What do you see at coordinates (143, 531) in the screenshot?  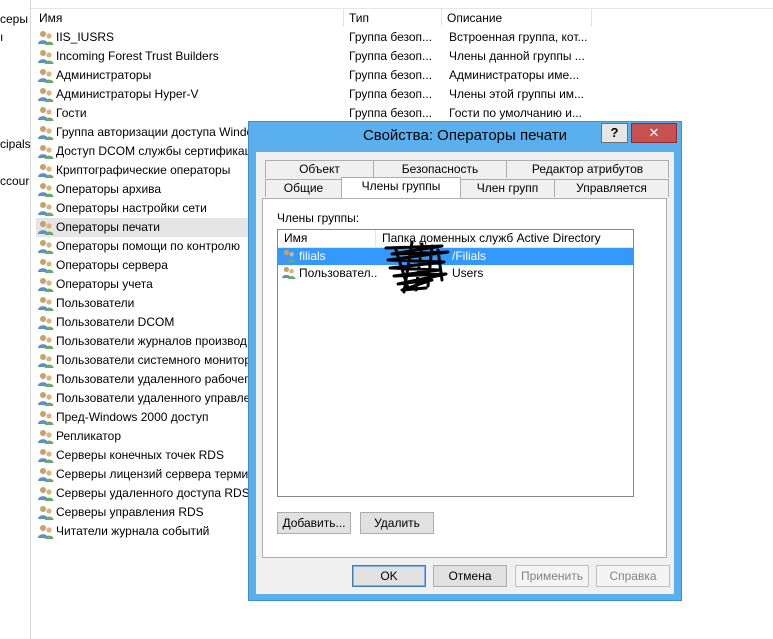 I see `group-name-cell: Читатели журнала событий` at bounding box center [143, 531].